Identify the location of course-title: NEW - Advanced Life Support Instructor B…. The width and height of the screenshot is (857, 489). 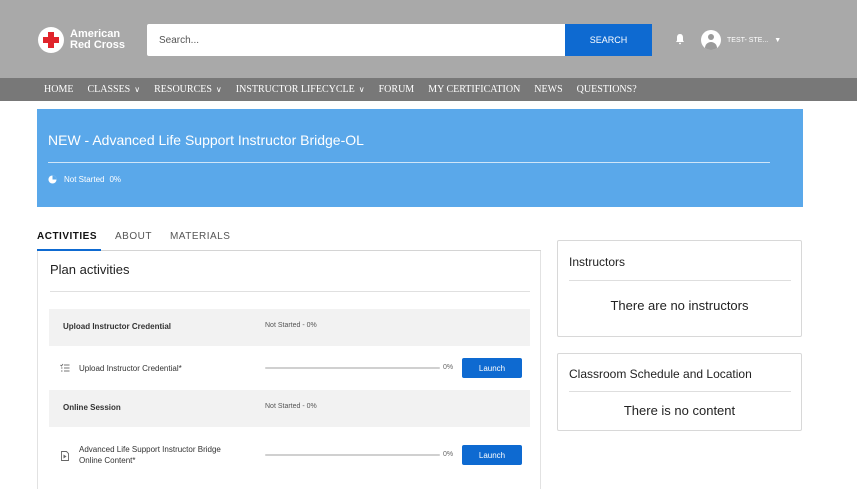
(206, 140).